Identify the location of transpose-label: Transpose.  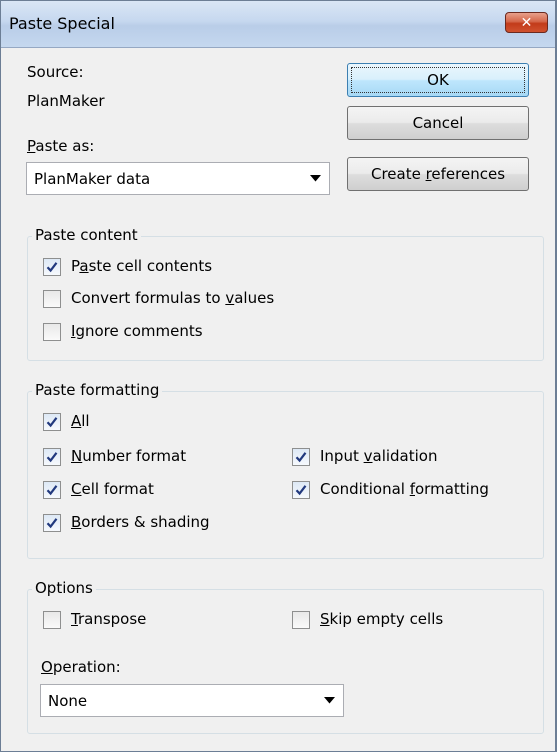
(109, 619).